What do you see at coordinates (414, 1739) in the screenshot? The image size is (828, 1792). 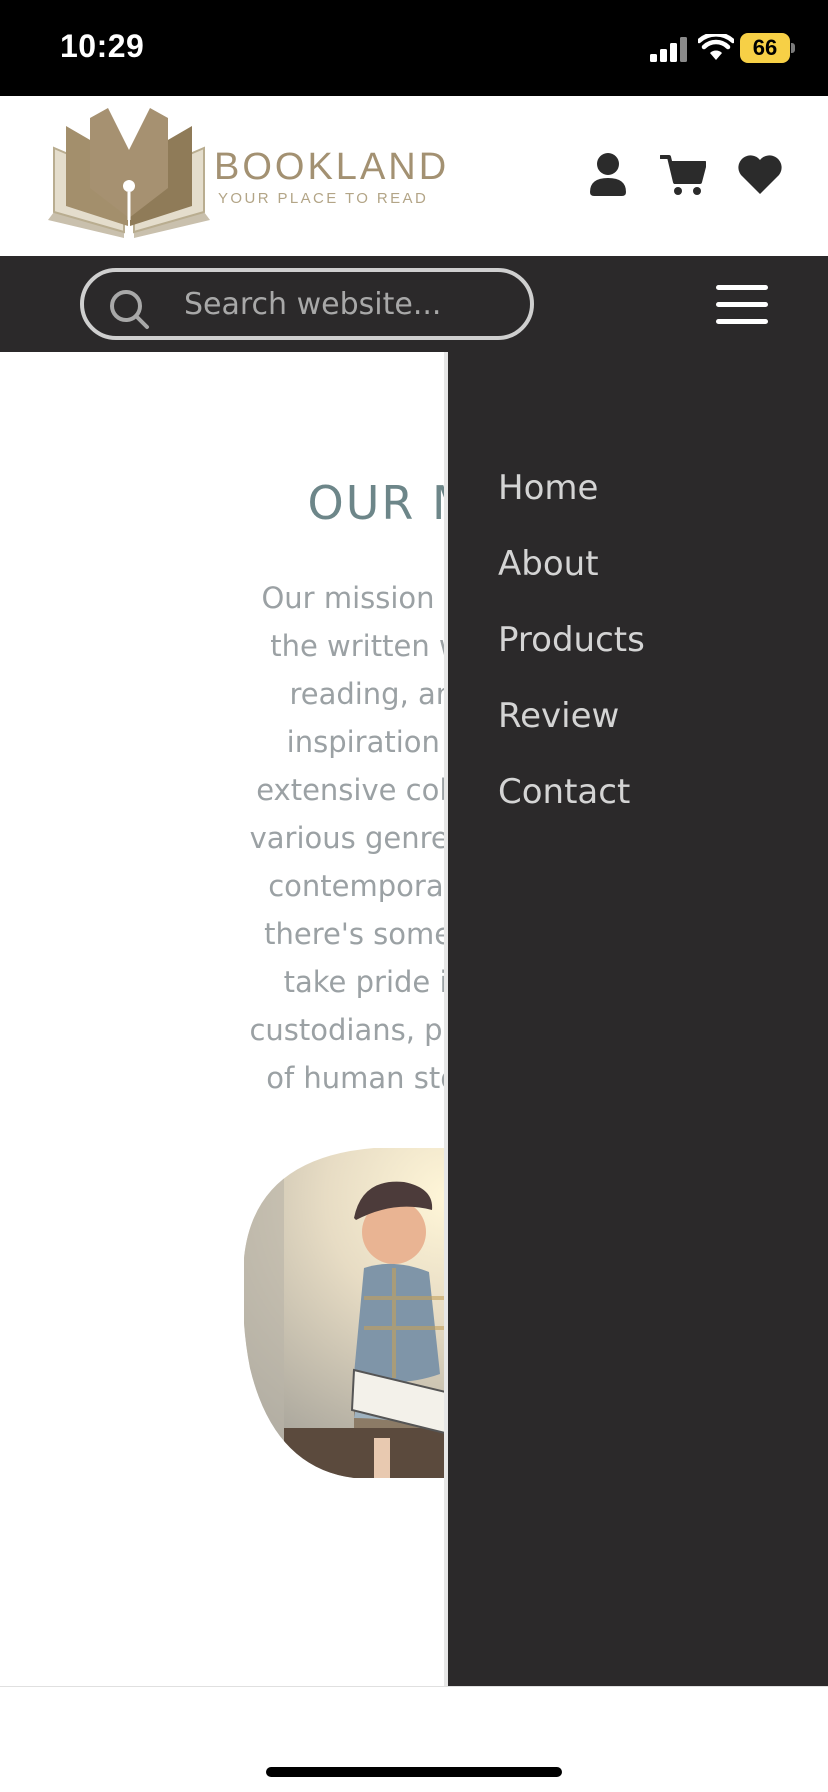 I see `bottom-safe-area` at bounding box center [414, 1739].